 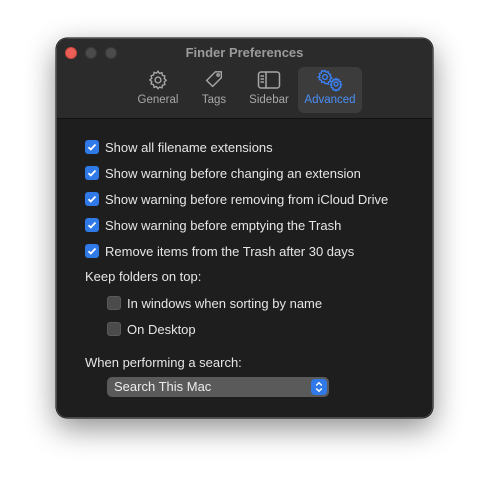 I want to click on sidebar-icon, so click(x=269, y=79).